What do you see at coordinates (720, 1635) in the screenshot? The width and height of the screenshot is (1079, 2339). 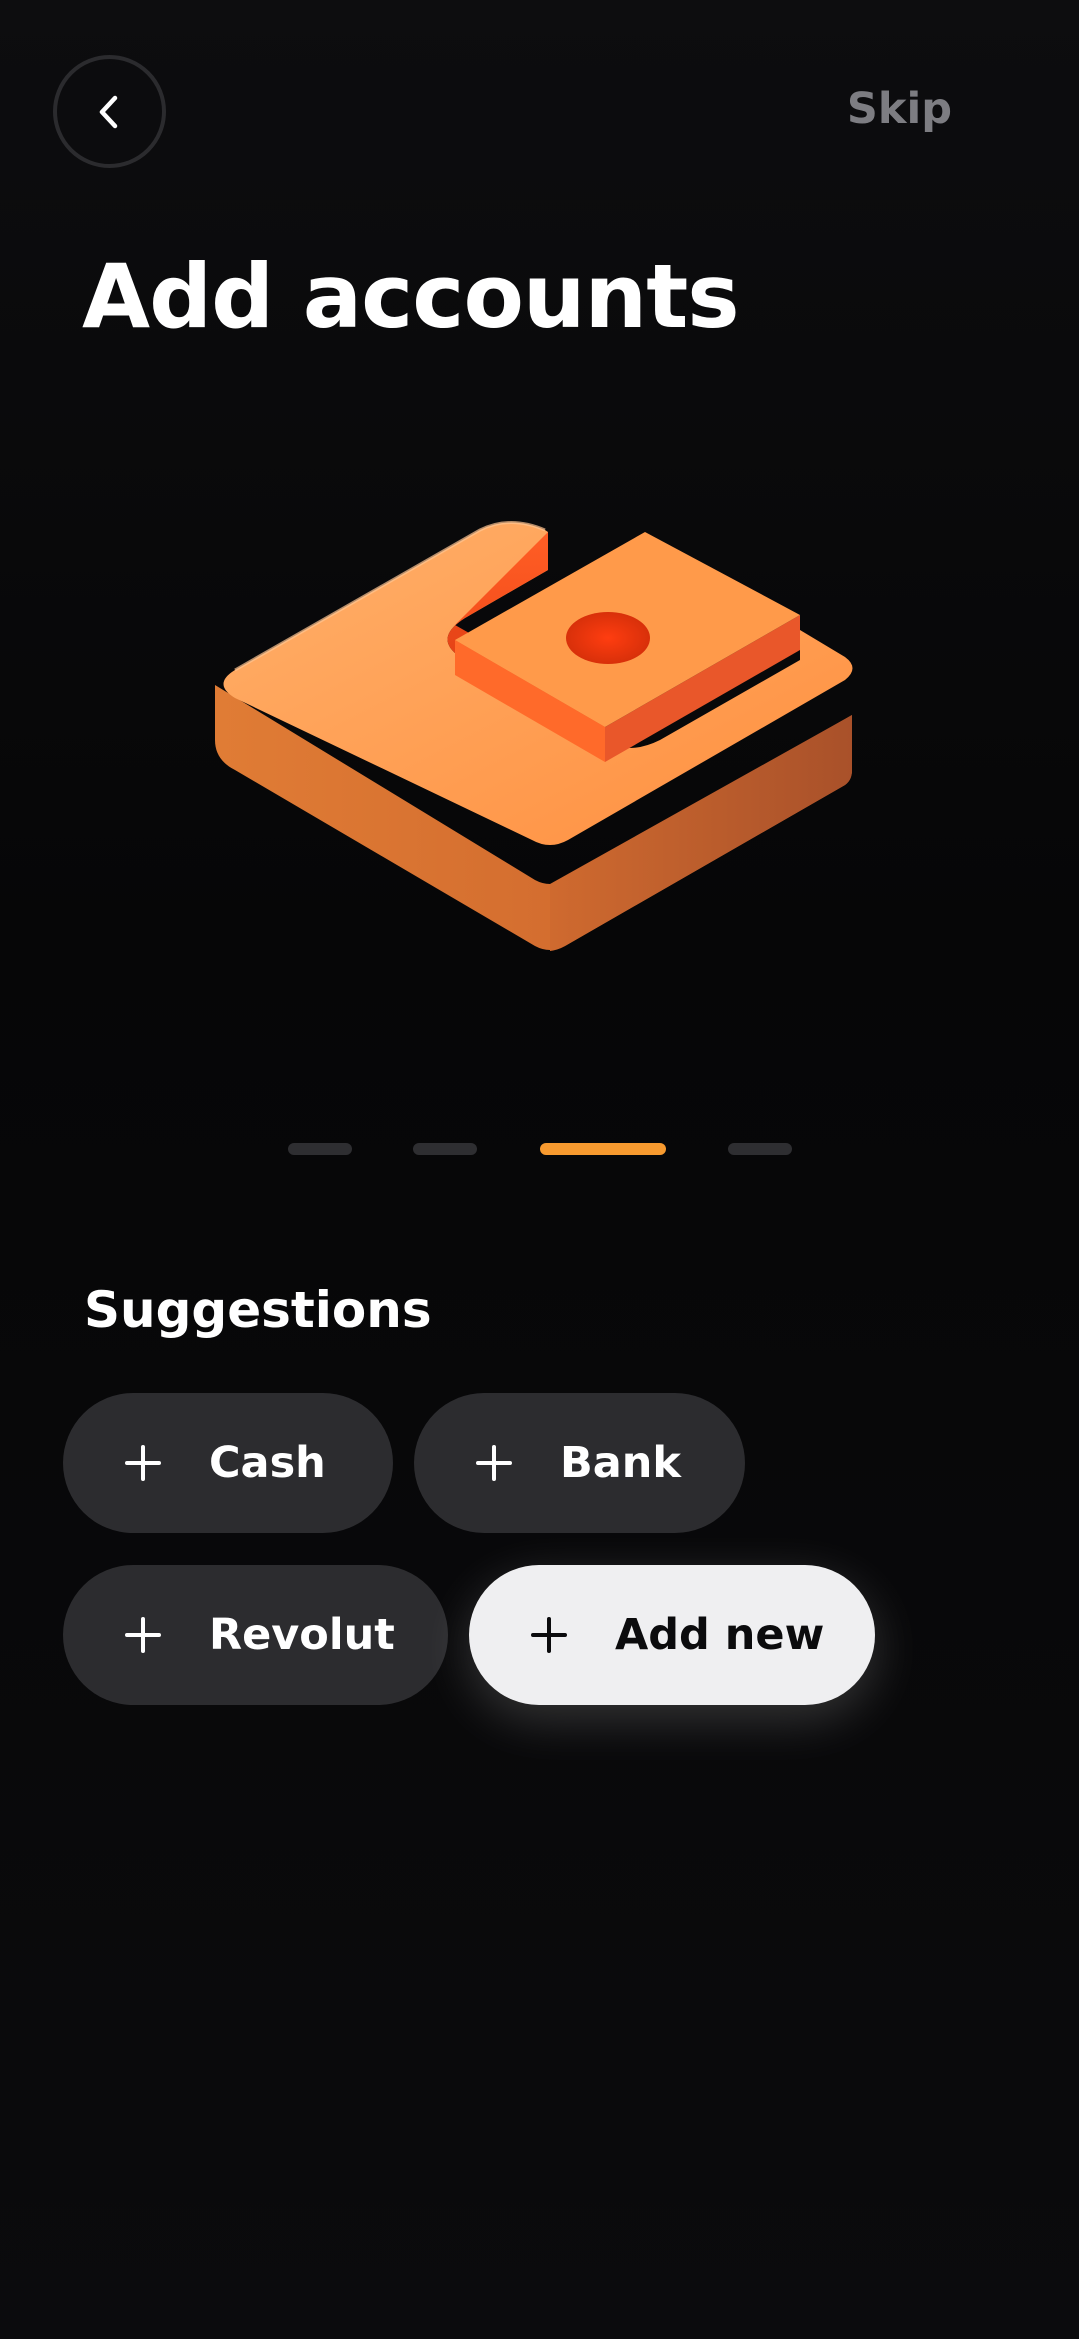 I see `chip-label: Add new` at bounding box center [720, 1635].